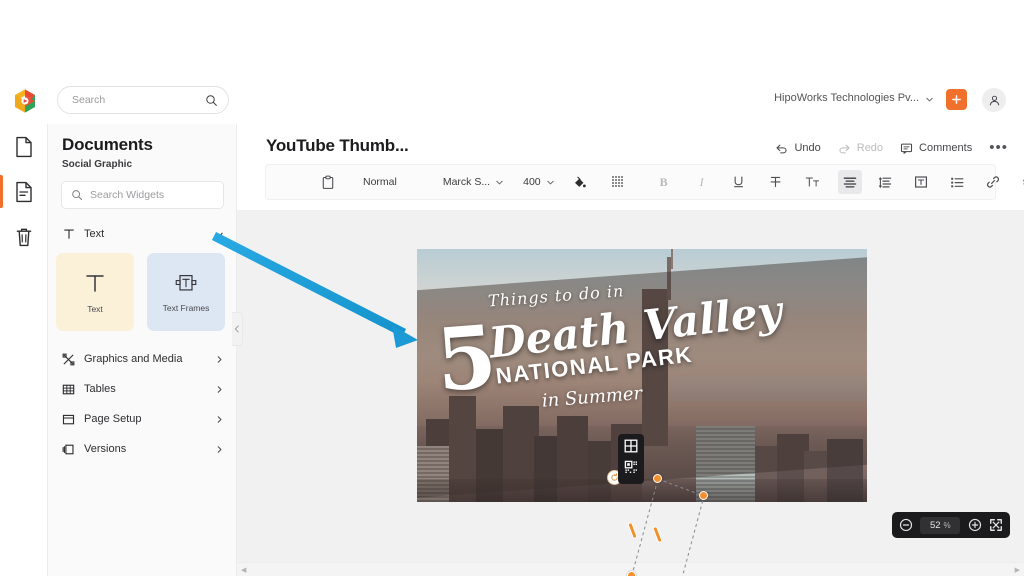 The image size is (1024, 576). Describe the element at coordinates (142, 449) in the screenshot. I see `widget-section-versions: Versions` at that location.